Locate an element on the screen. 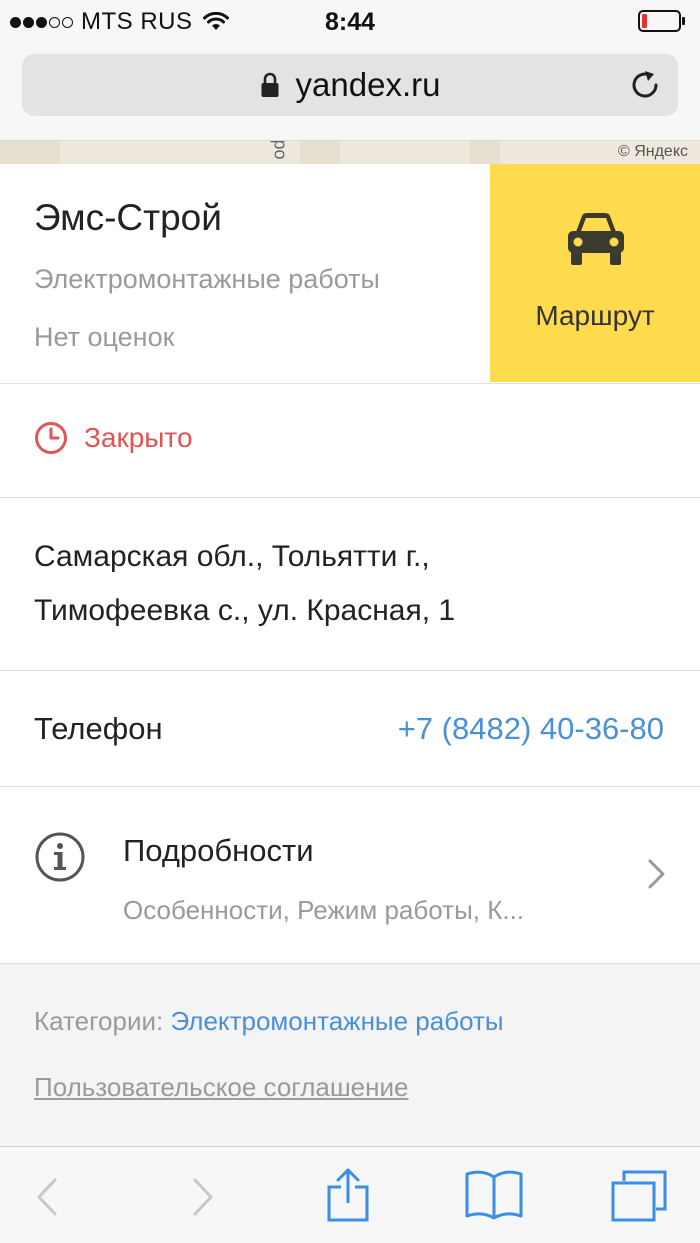 This screenshot has width=700, height=1243. details-title: Подробности is located at coordinates (218, 850).